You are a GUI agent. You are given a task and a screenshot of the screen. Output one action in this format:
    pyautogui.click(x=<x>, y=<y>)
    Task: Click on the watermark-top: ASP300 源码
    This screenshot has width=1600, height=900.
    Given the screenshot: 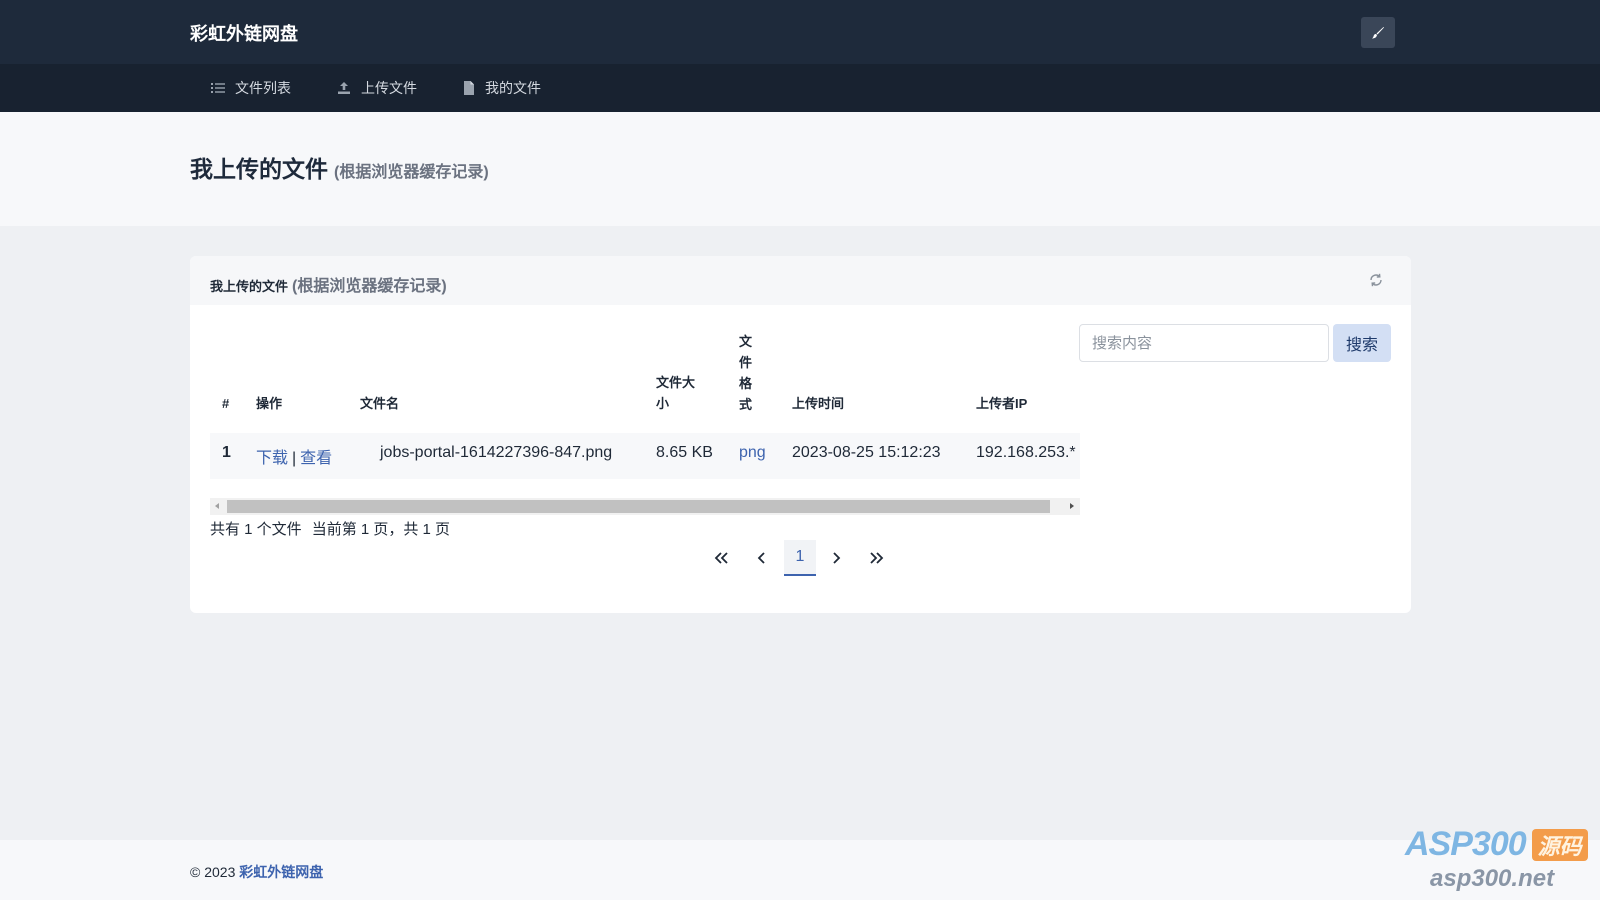 What is the action you would take?
    pyautogui.click(x=1496, y=844)
    